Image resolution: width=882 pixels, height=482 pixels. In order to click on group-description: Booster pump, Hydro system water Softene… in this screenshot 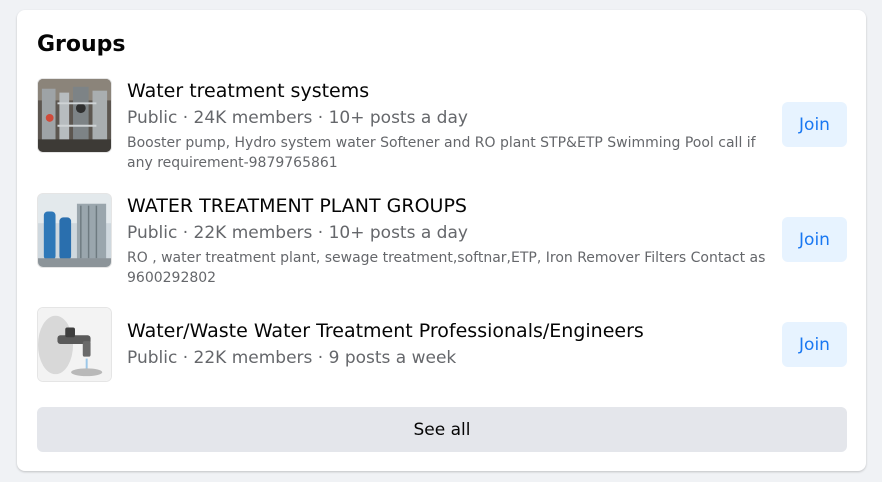, I will do `click(441, 153)`.